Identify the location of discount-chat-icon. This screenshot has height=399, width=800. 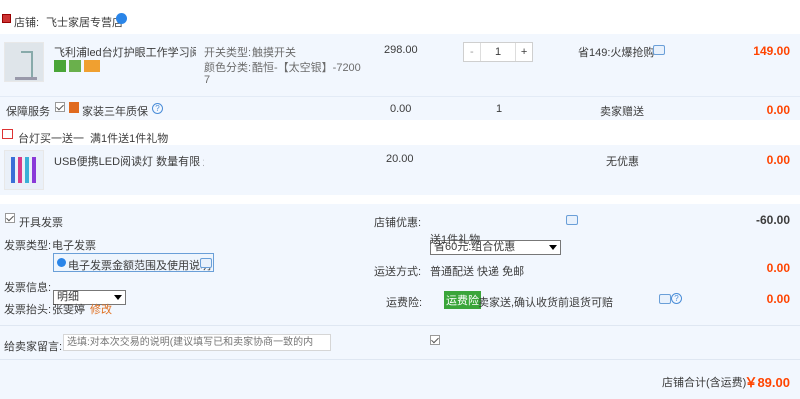
(572, 220).